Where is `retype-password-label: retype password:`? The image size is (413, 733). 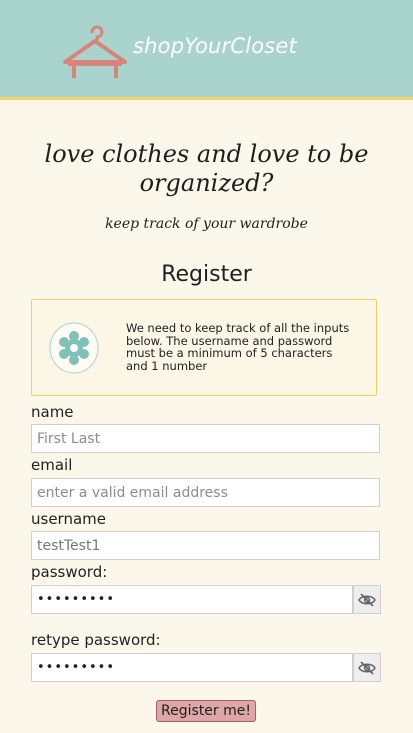
retype-password-label: retype password: is located at coordinates (96, 640).